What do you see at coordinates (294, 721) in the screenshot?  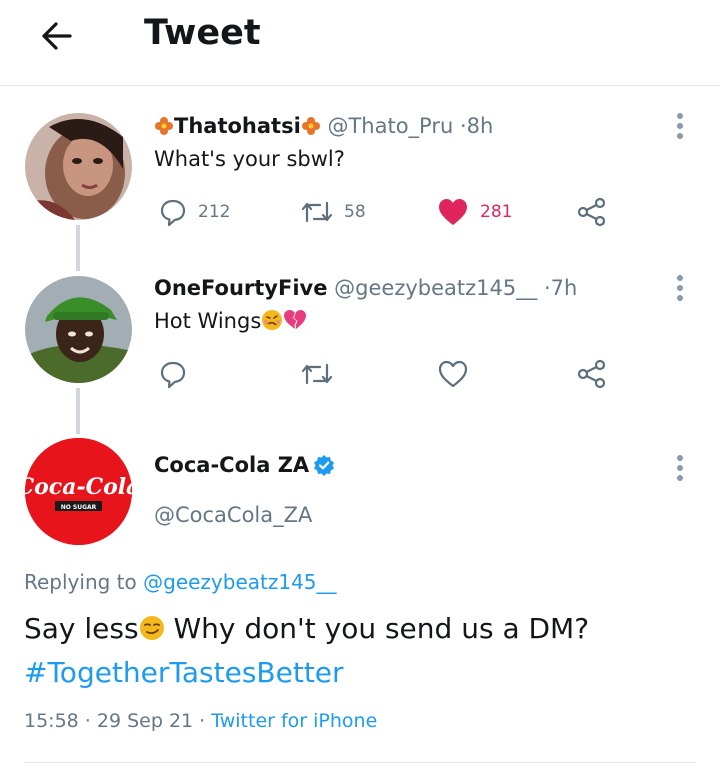 I see `tweet-source-link: Twitter for iPhone` at bounding box center [294, 721].